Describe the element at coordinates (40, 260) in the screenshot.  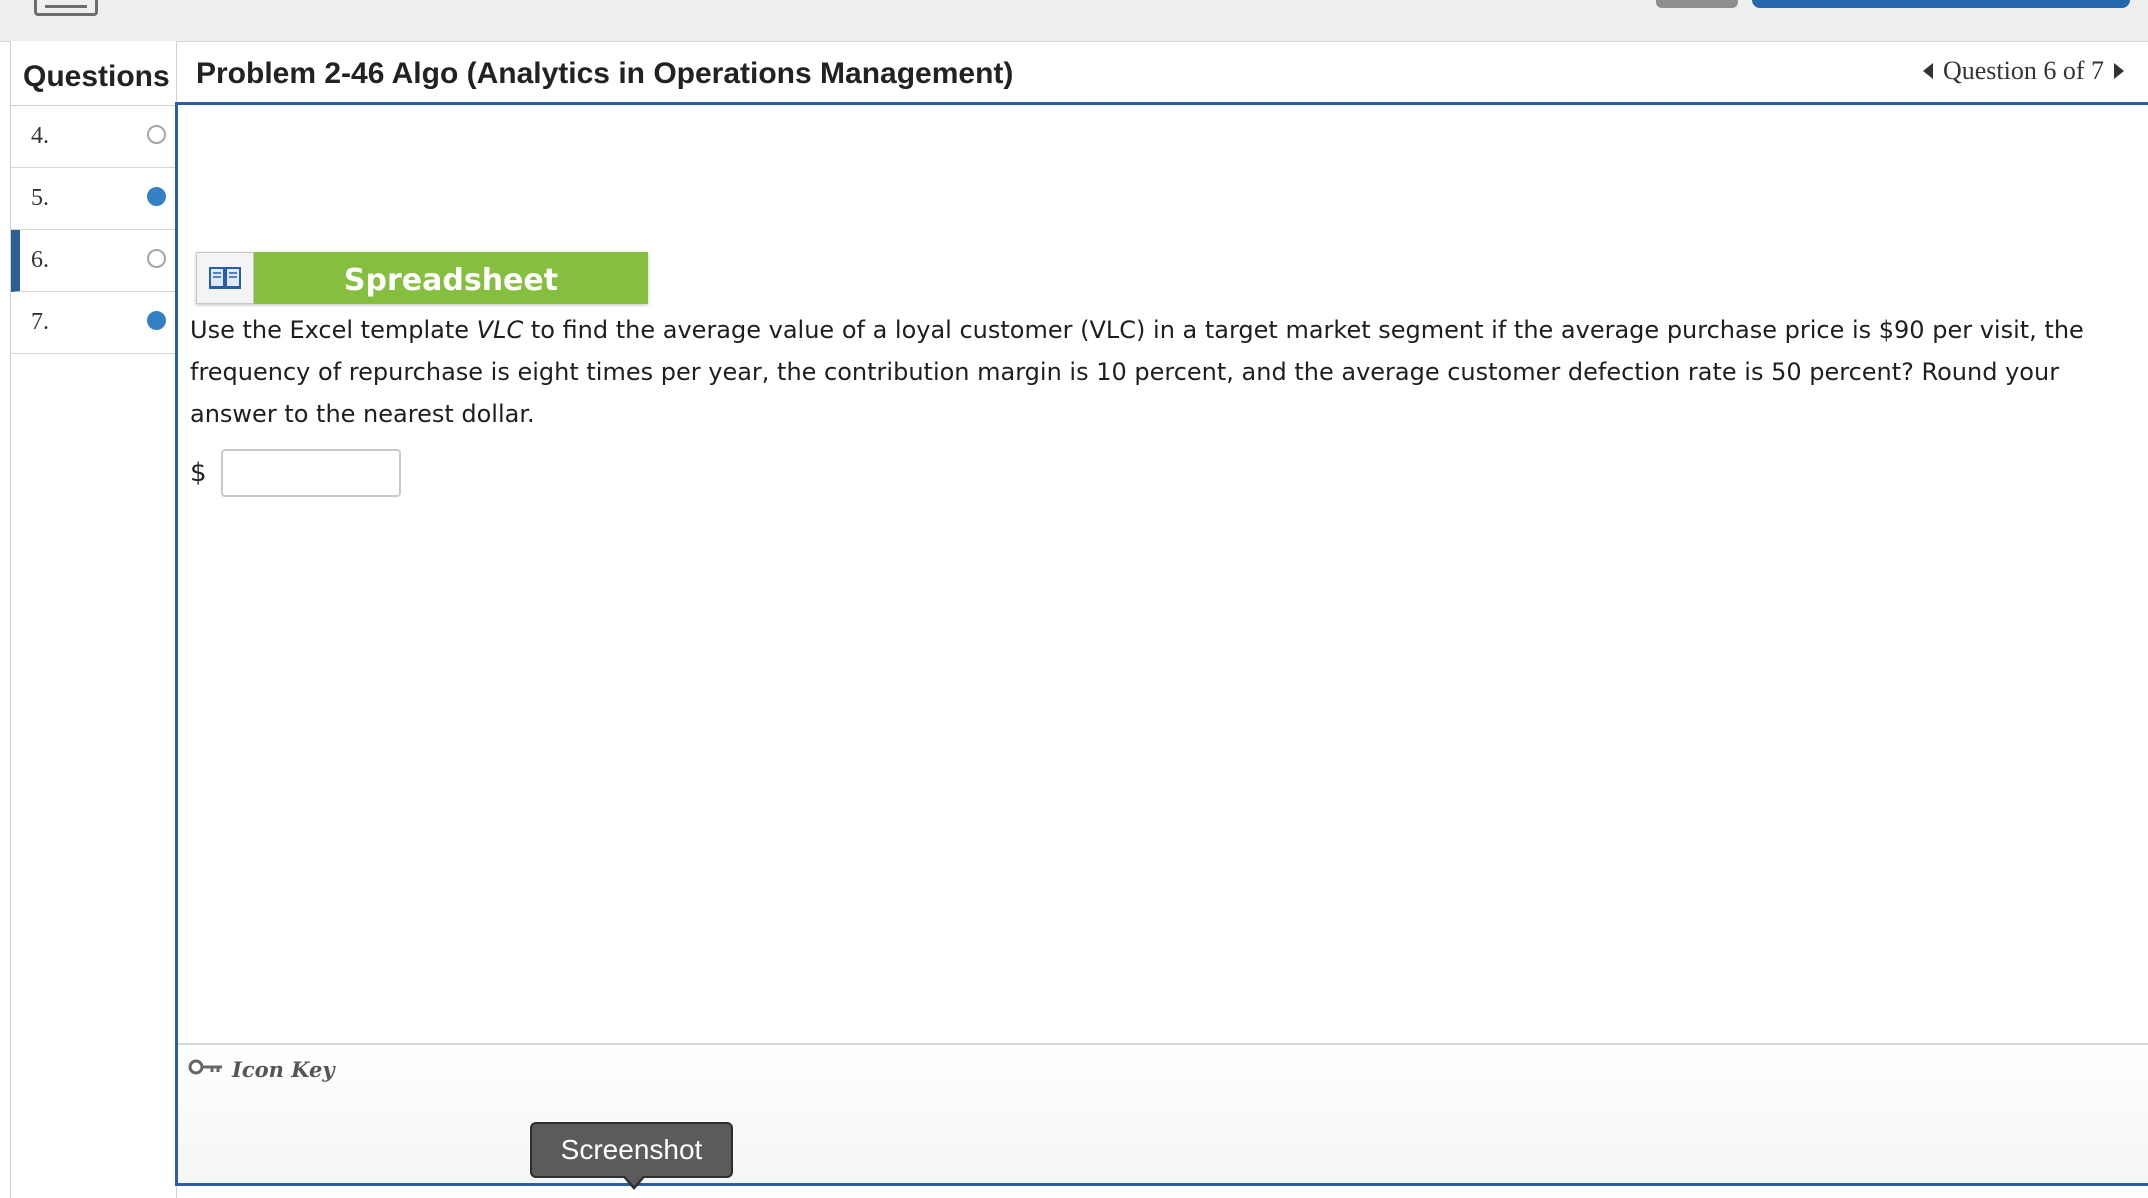
I see `question-item-label: 6.` at that location.